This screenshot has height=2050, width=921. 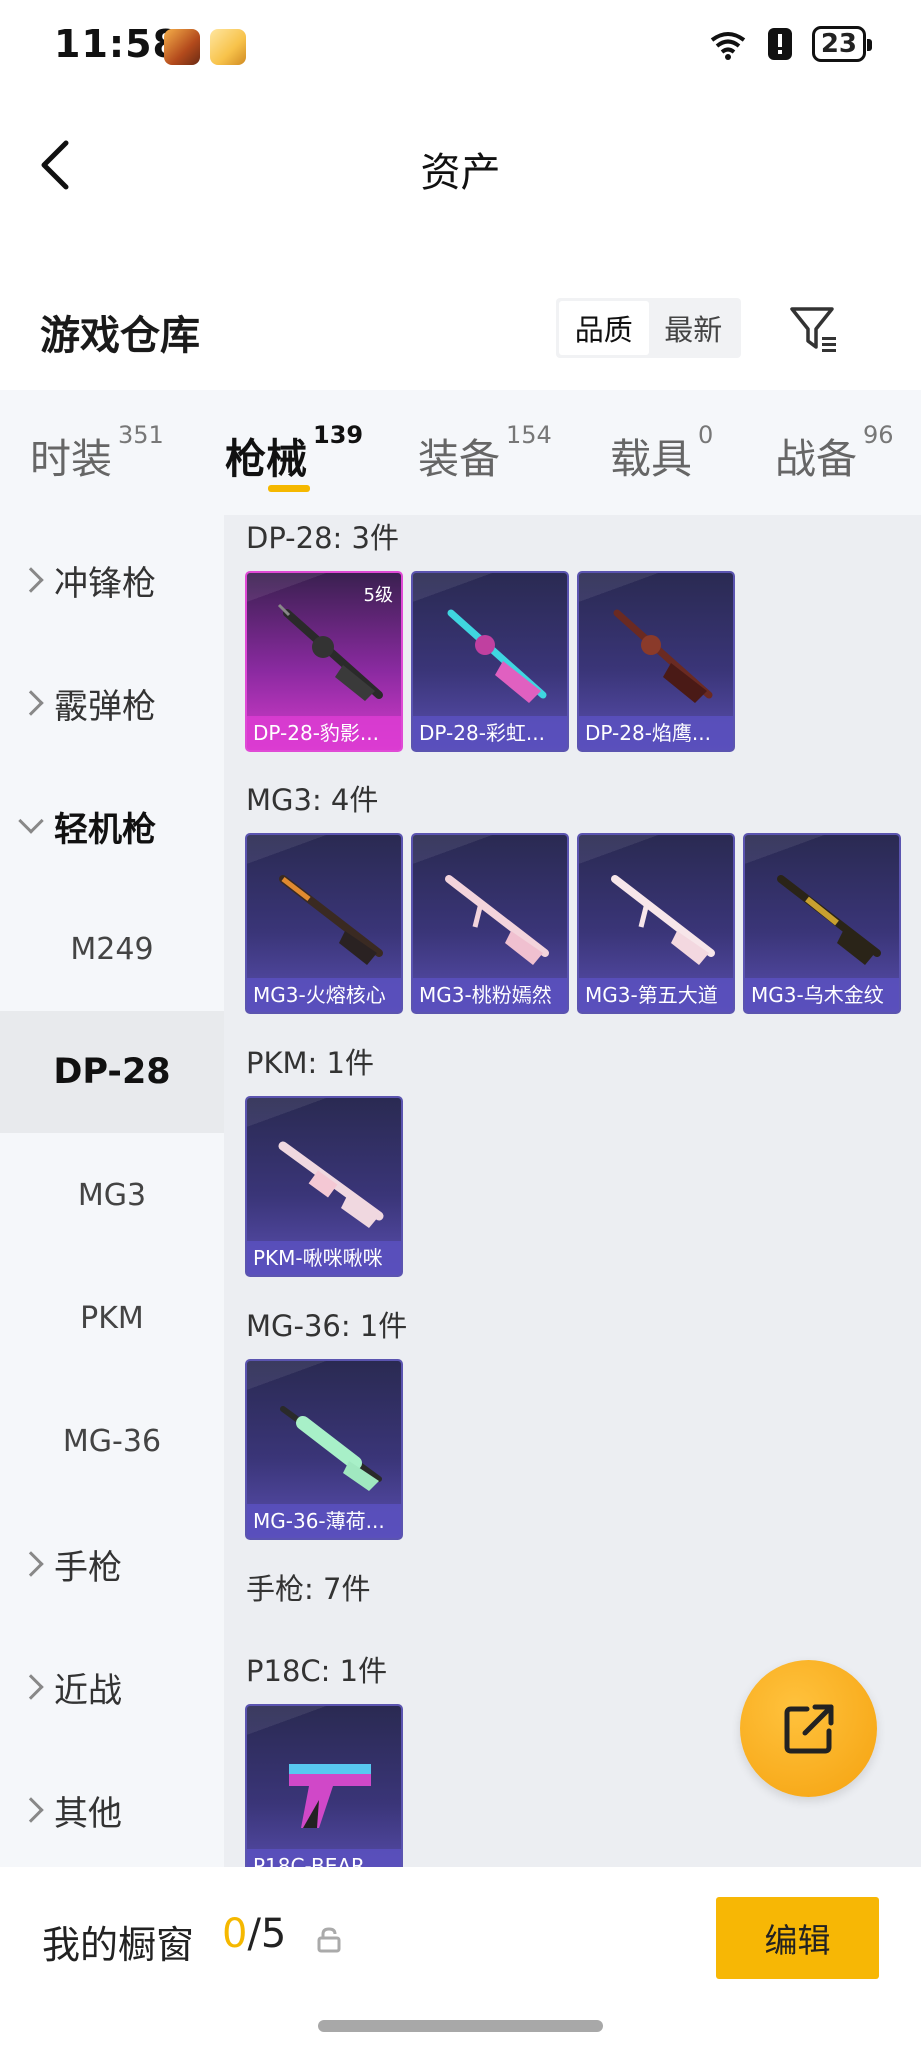 I want to click on tab-firearms: 枪械 139, so click(x=294, y=453).